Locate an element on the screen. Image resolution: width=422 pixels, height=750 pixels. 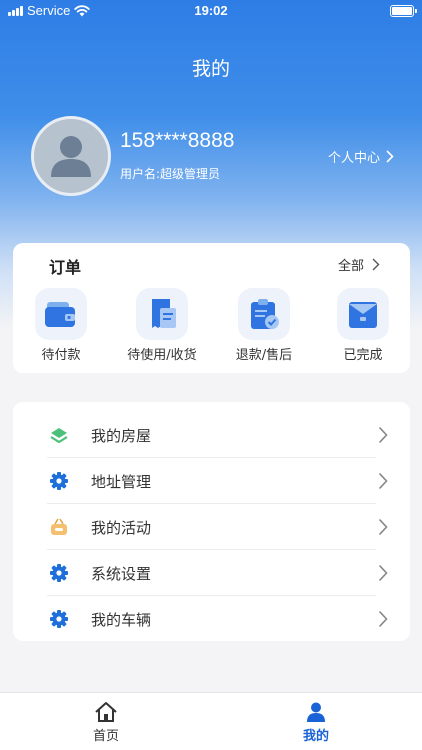
menu-label: 我的活动 is located at coordinates (121, 528).